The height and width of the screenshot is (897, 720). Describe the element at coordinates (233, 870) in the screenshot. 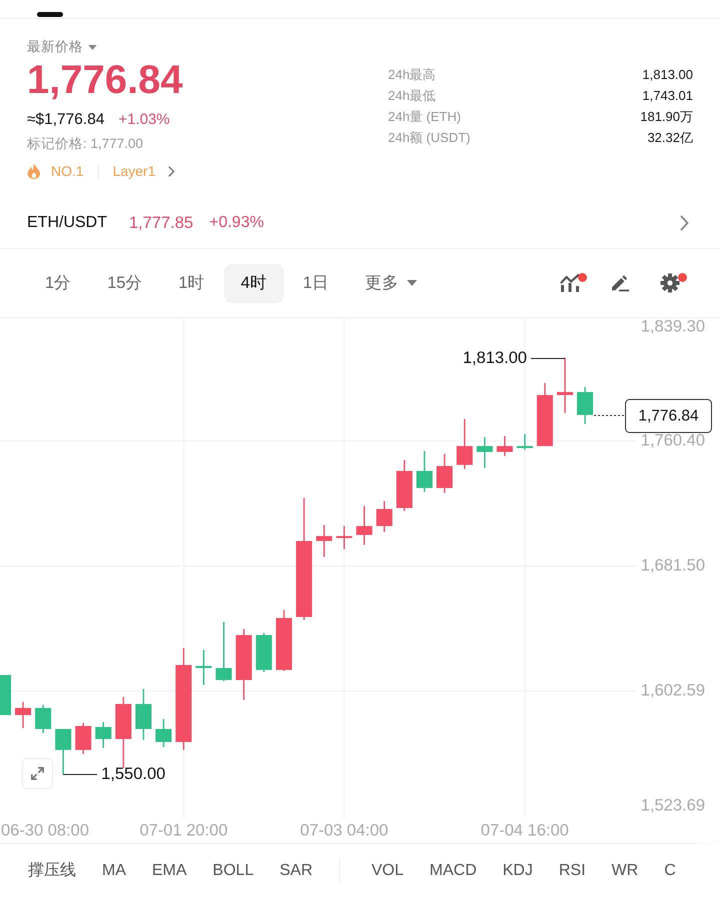

I see `indicator-tab: BOLL` at that location.